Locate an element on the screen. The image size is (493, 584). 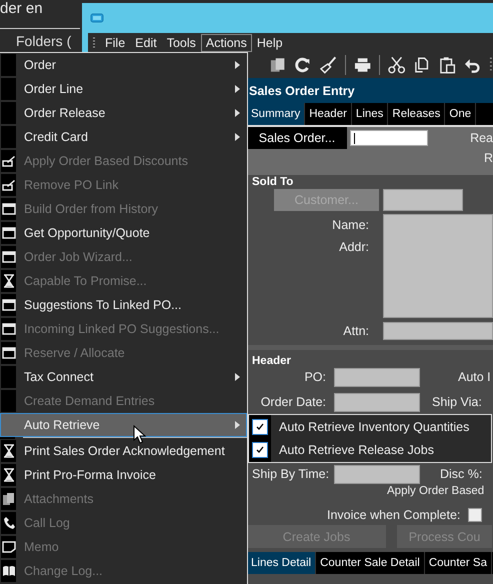
menu-item: Order Release is located at coordinates (123, 113).